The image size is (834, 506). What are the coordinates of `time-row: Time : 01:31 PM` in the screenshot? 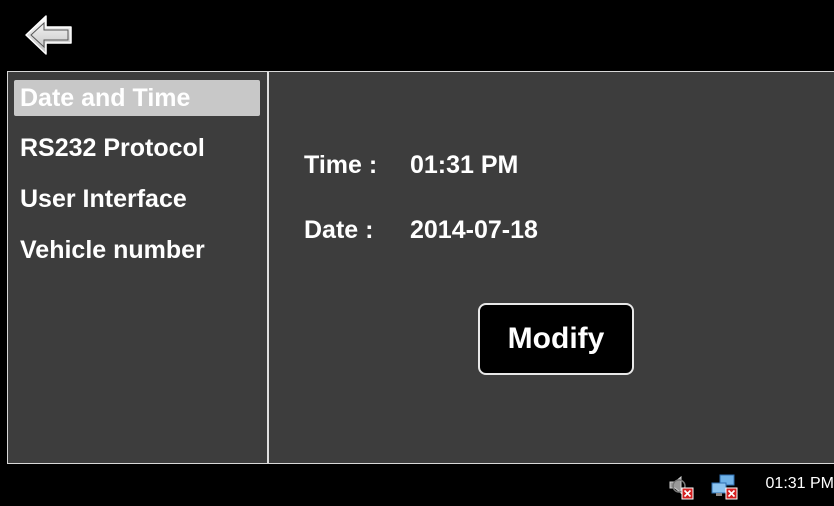 It's located at (411, 165).